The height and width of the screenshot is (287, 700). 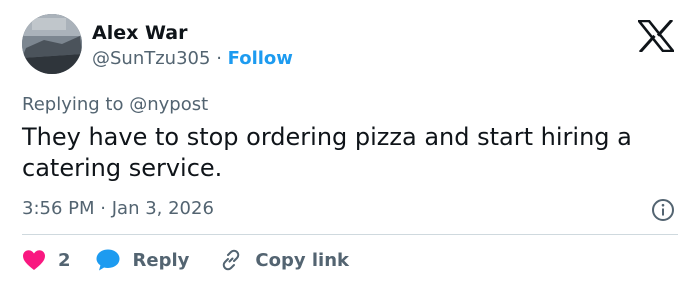 I want to click on speech-bubble-icon, so click(x=108, y=260).